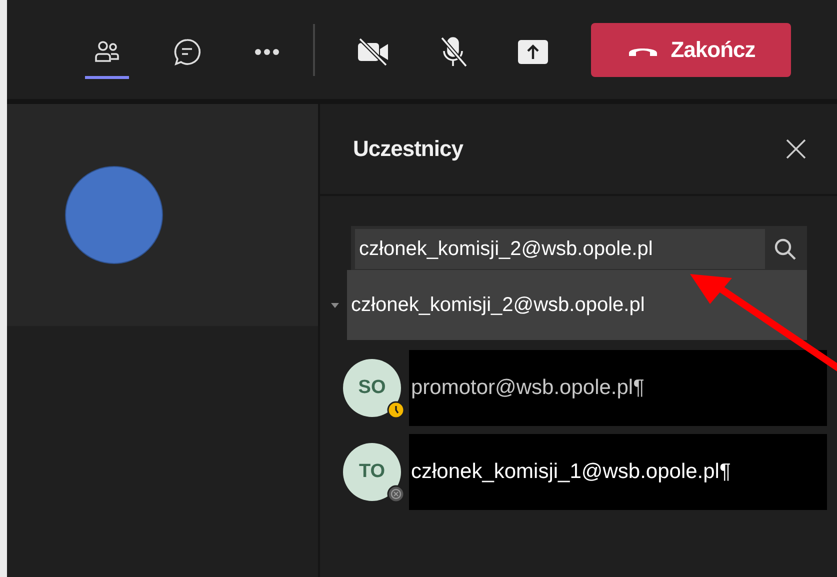  Describe the element at coordinates (372, 472) in the screenshot. I see `avatar-initials: TO` at that location.